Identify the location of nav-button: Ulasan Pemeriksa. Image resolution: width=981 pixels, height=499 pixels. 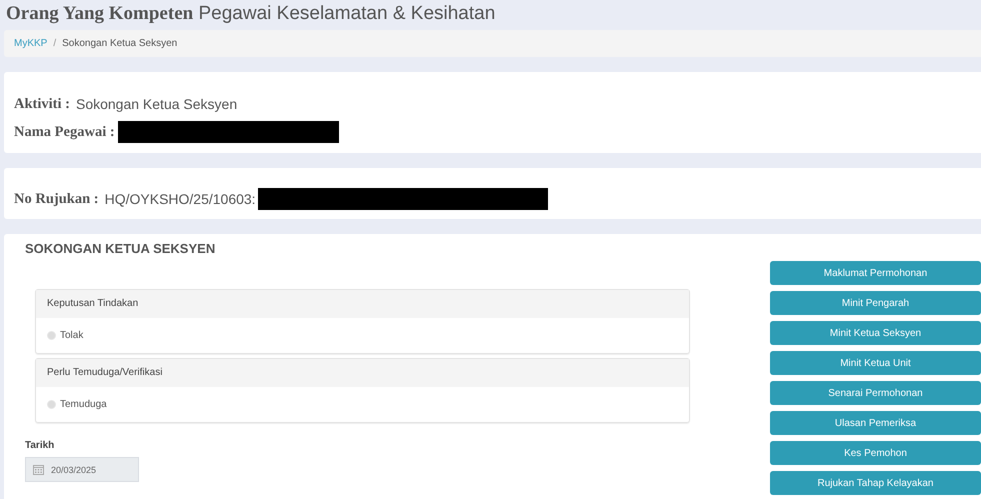
(875, 423).